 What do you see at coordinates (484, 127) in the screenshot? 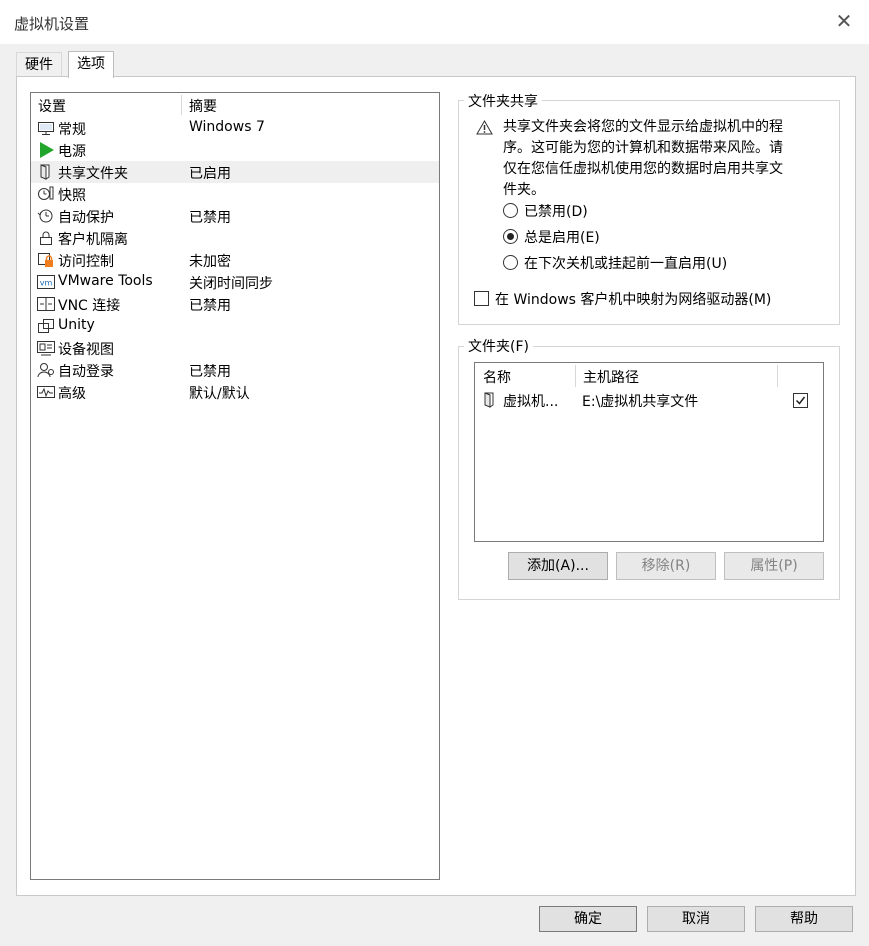
I see `warning-icon` at bounding box center [484, 127].